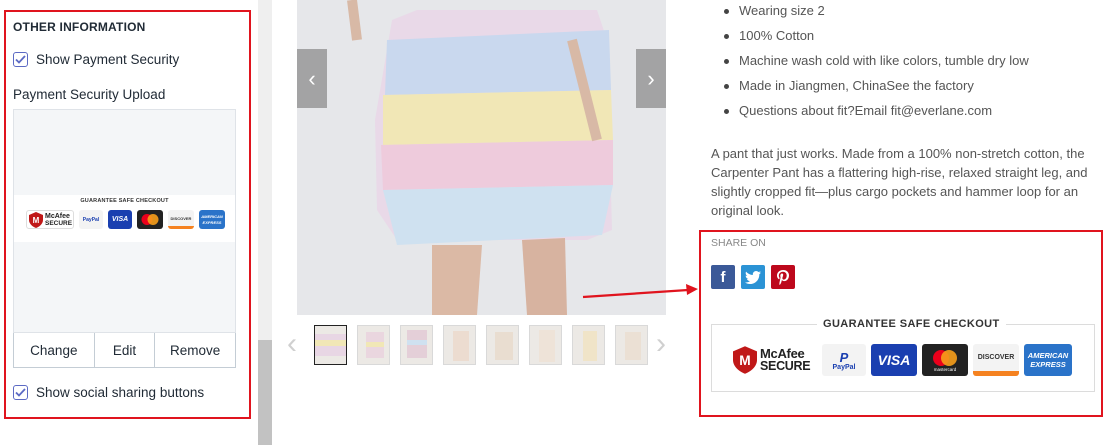  I want to click on upload-actions: Change Edit Remove, so click(124, 350).